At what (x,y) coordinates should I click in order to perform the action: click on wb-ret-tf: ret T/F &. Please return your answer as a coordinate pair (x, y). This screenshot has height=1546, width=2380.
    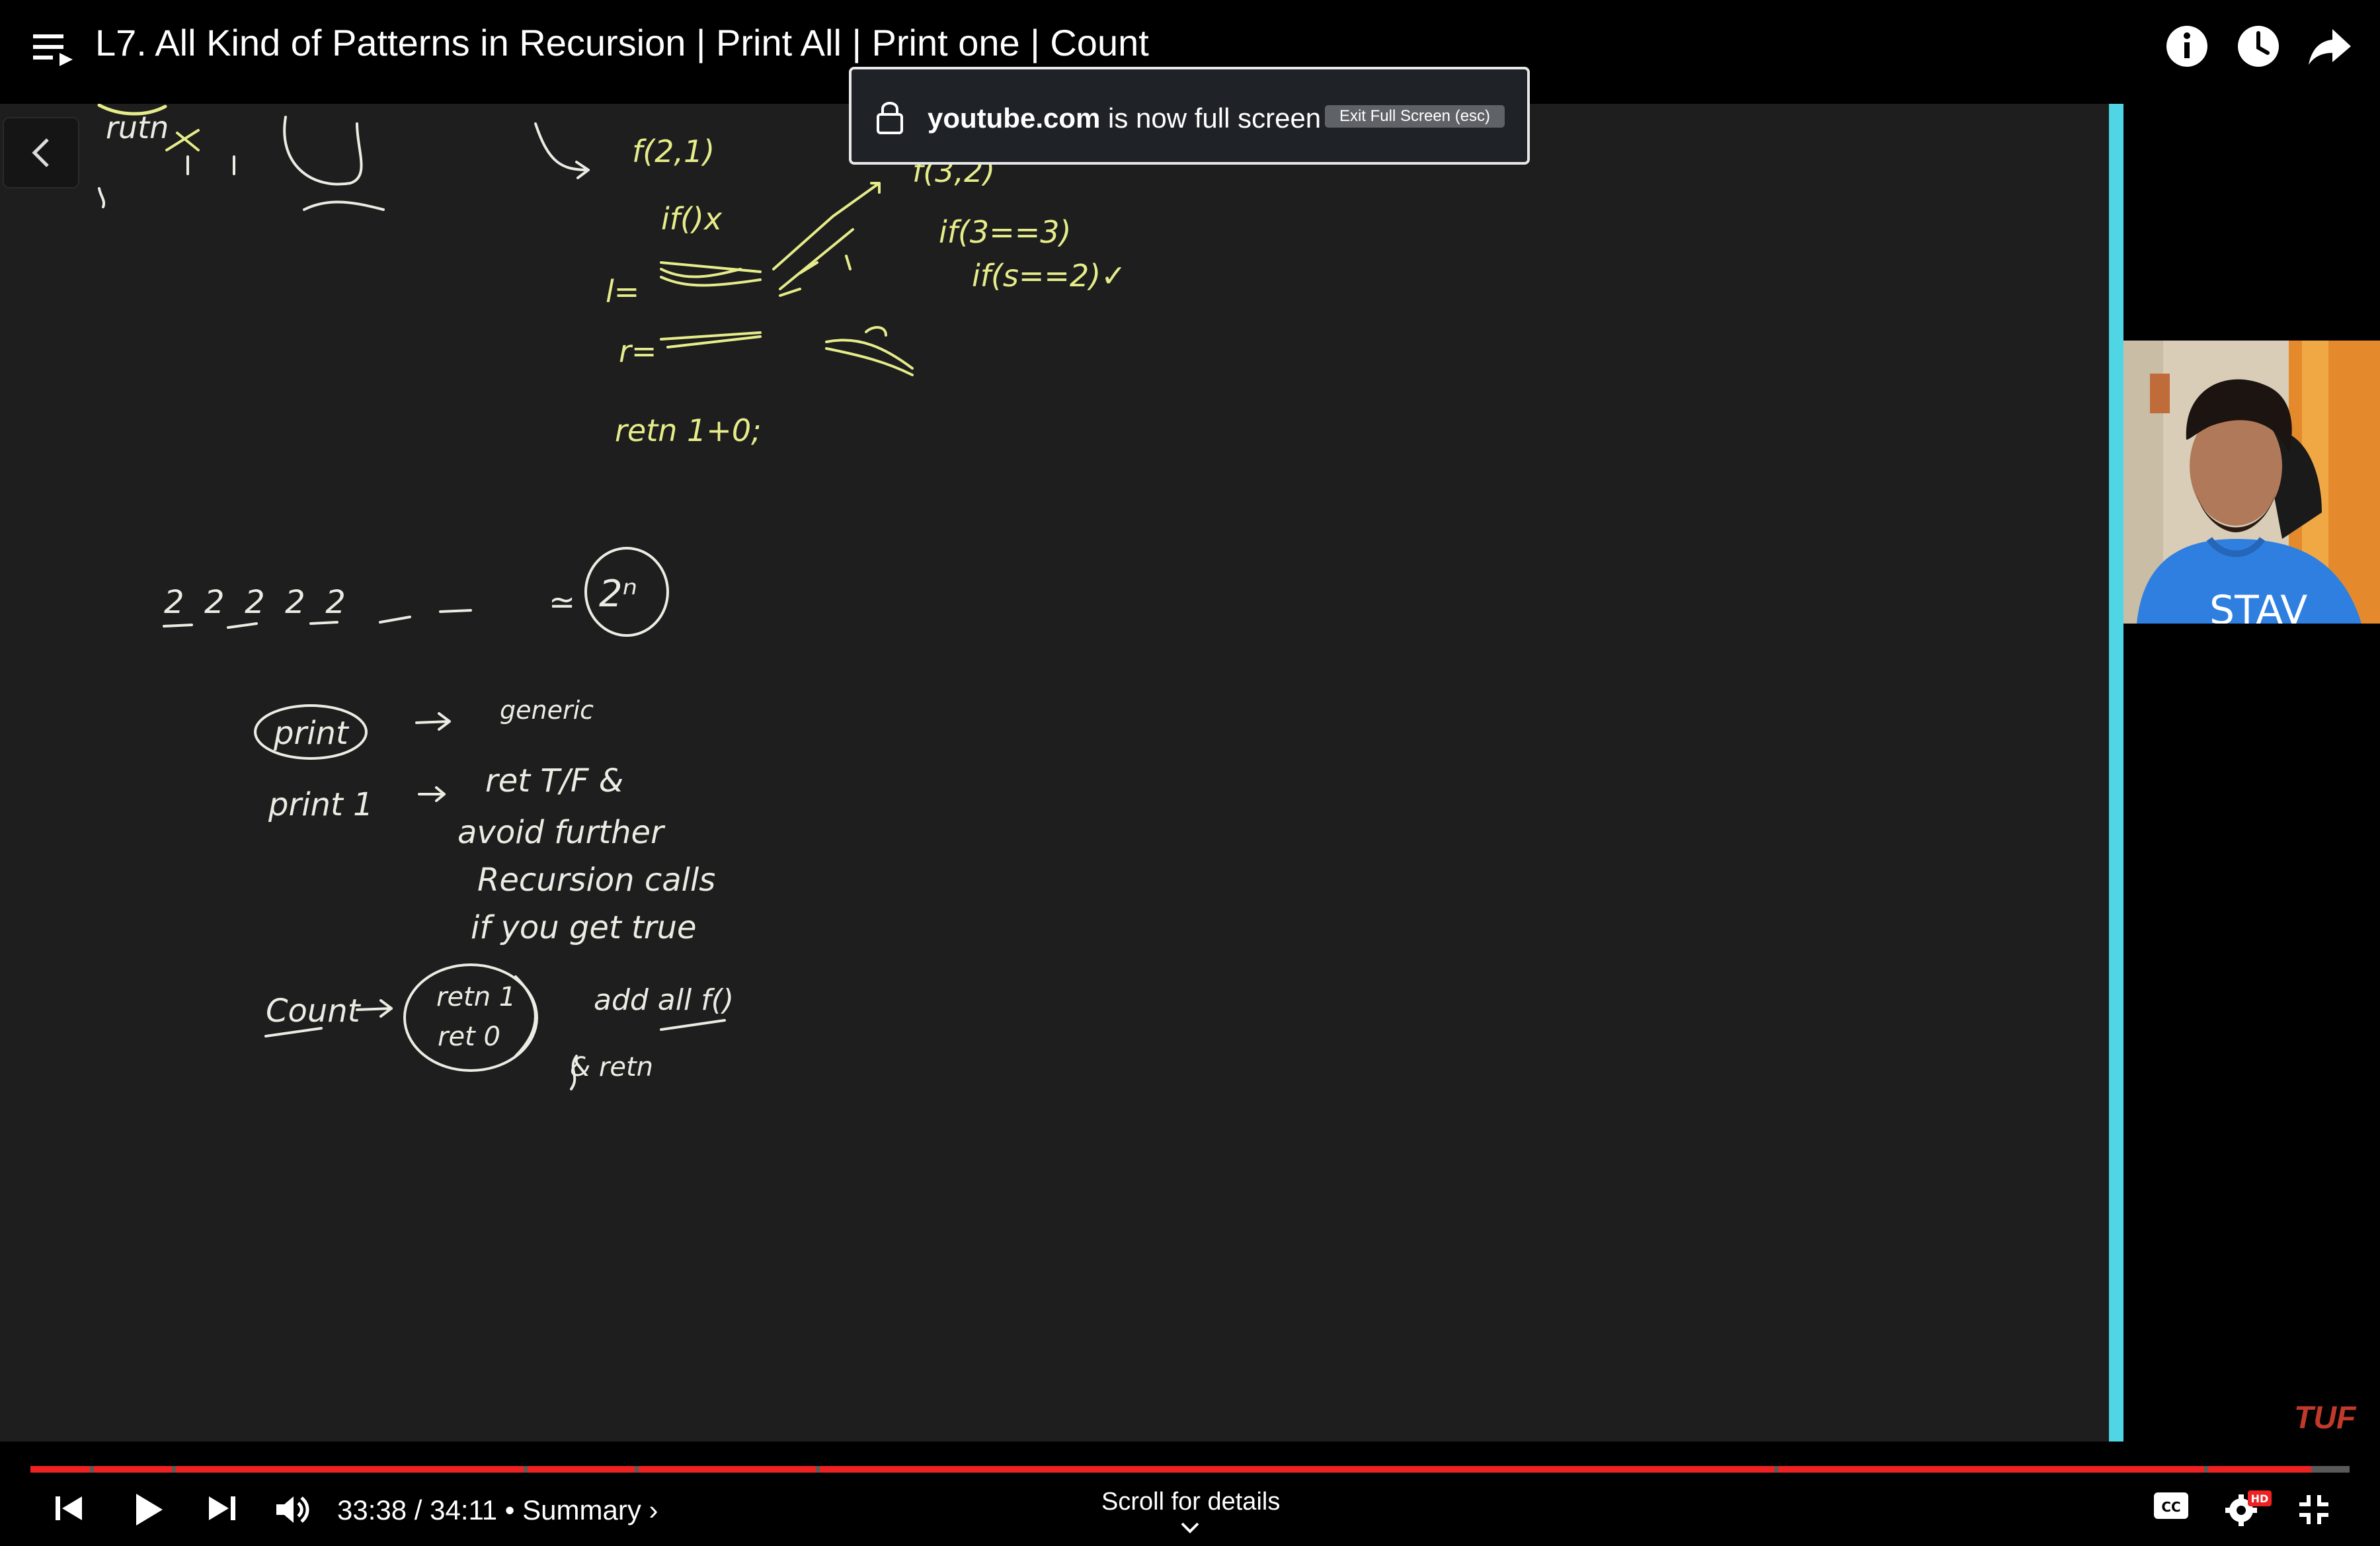
    Looking at the image, I should click on (554, 780).